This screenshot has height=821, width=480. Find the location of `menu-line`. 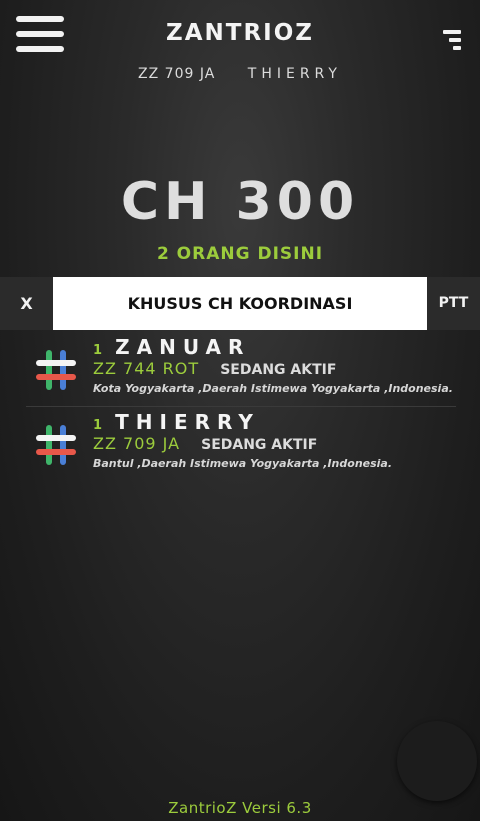

menu-line is located at coordinates (40, 49).